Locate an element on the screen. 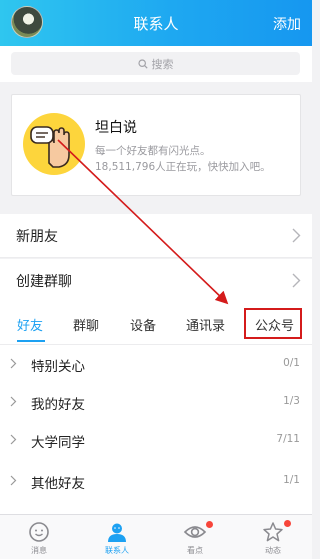 Image resolution: width=320 pixels, height=559 pixels. group-row: 其他好友 1/1 is located at coordinates (156, 481).